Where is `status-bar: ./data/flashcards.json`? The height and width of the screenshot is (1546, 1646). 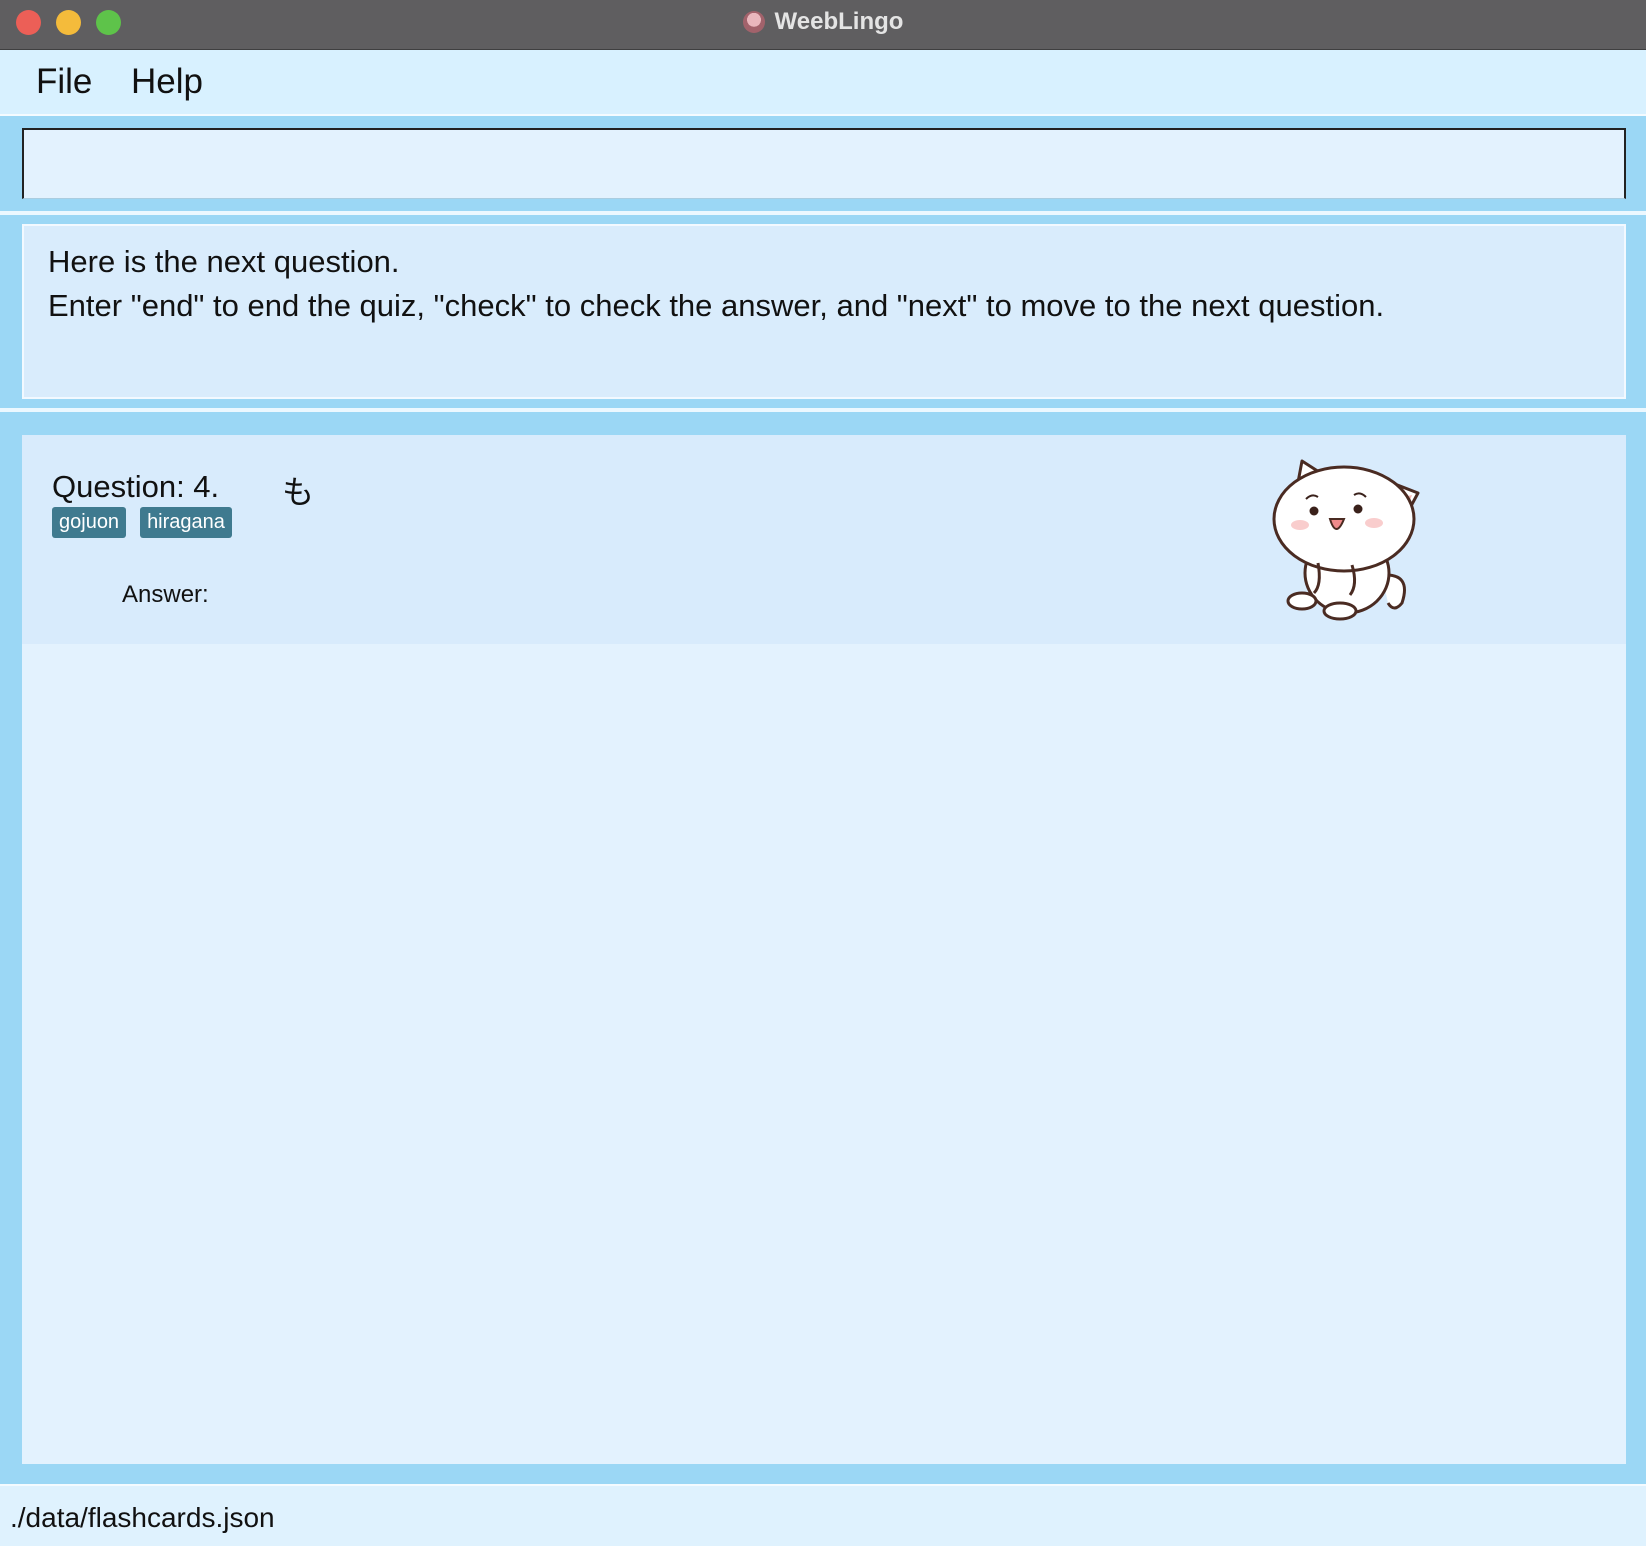
status-bar: ./data/flashcards.json is located at coordinates (823, 1515).